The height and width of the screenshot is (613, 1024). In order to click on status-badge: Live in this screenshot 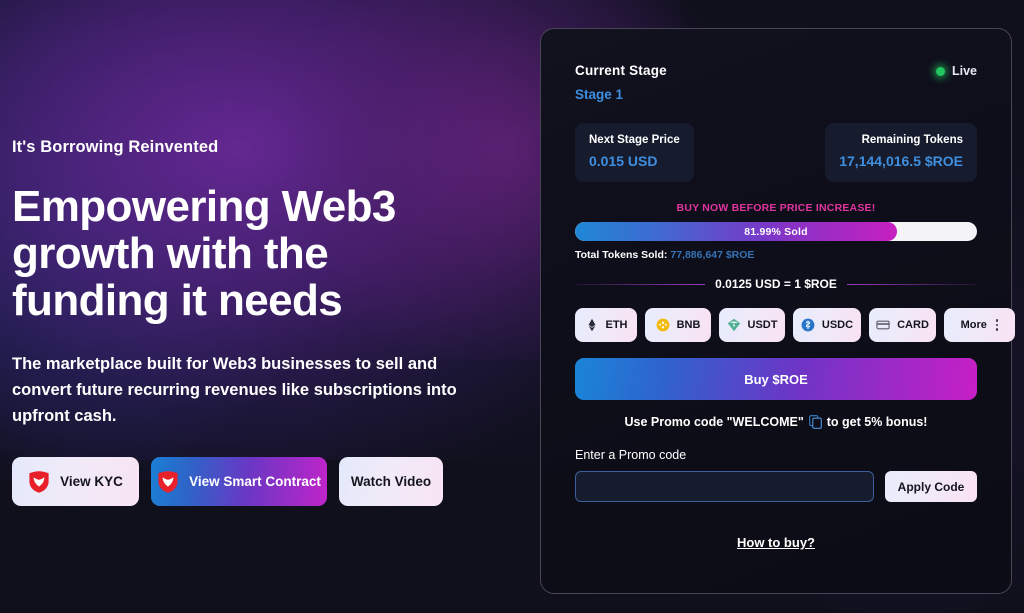, I will do `click(956, 71)`.